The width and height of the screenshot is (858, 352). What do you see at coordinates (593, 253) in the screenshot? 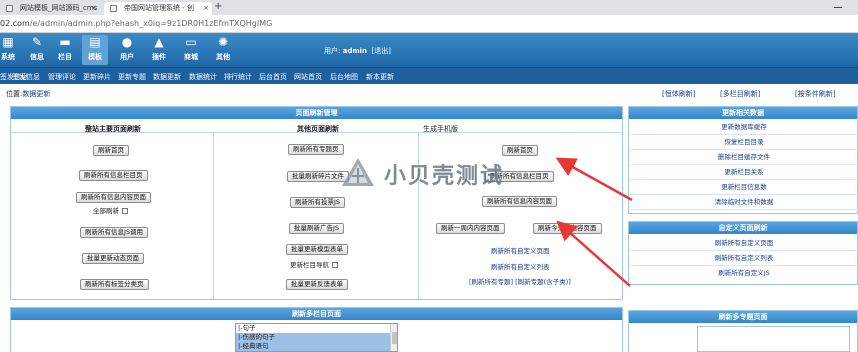
I see `arrow-to-content` at bounding box center [593, 253].